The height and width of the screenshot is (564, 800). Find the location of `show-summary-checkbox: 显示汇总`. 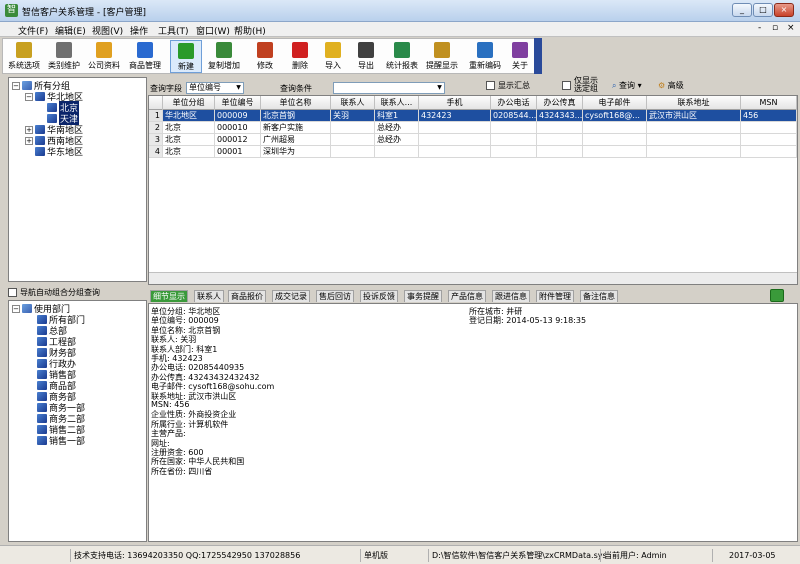

show-summary-checkbox: 显示汇总 is located at coordinates (508, 85).